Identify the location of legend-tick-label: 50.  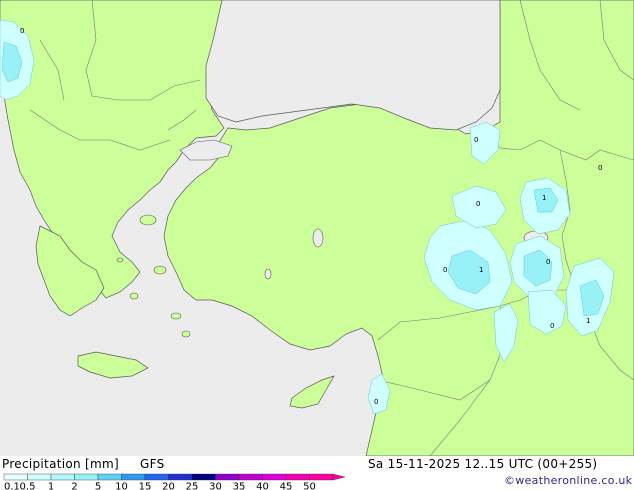
(309, 486).